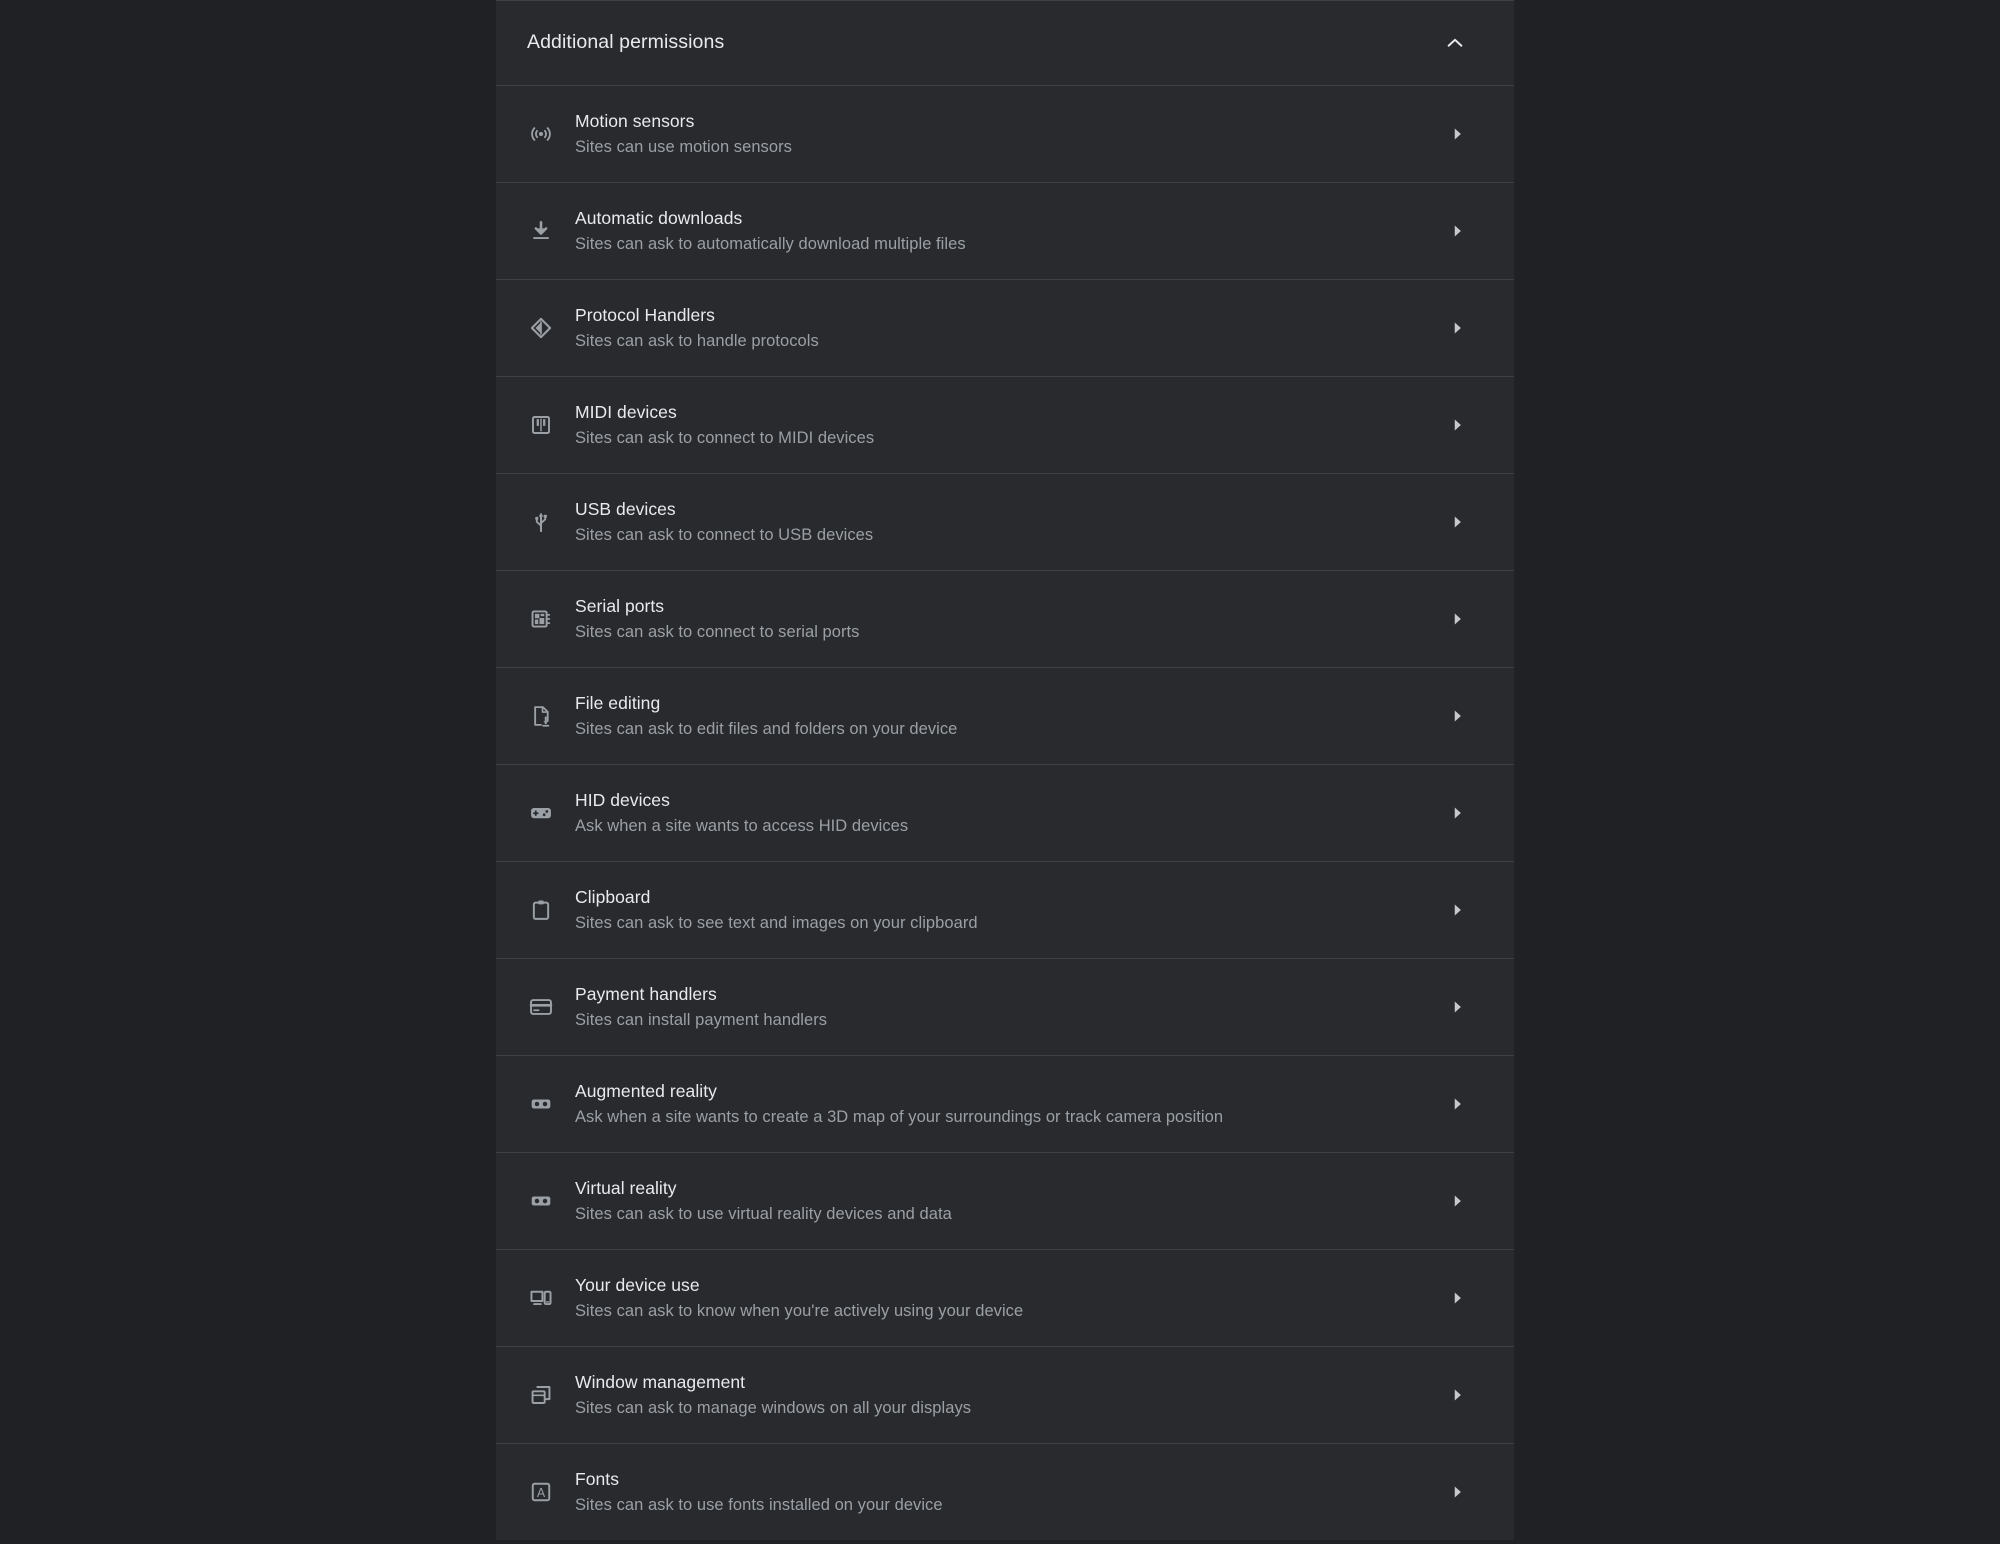 This screenshot has width=2000, height=1544. Describe the element at coordinates (541, 1395) in the screenshot. I see `windows-stack-icon` at that location.